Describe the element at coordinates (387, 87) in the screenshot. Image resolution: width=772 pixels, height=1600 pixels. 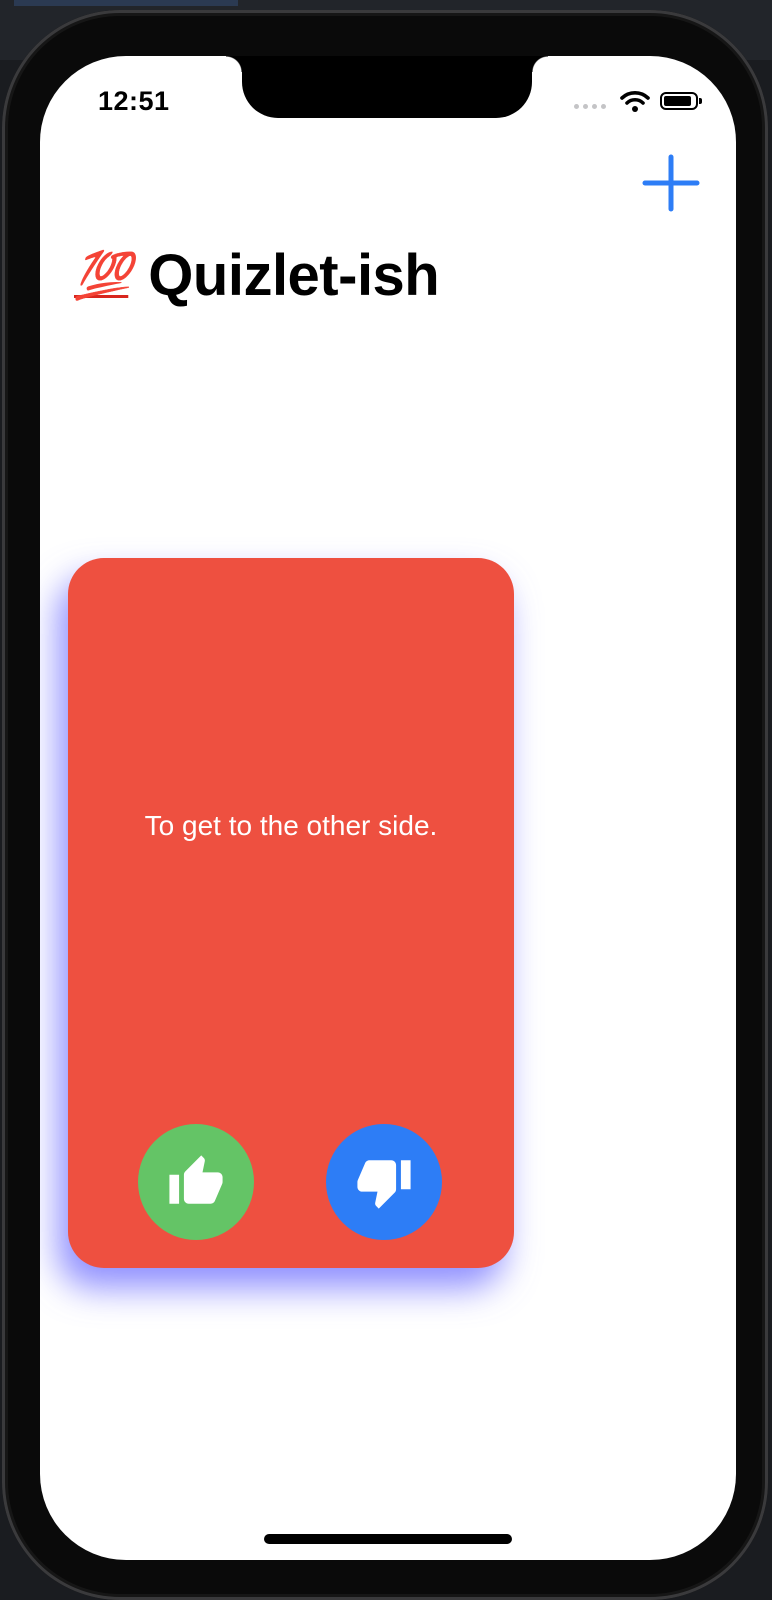
I see `notch` at that location.